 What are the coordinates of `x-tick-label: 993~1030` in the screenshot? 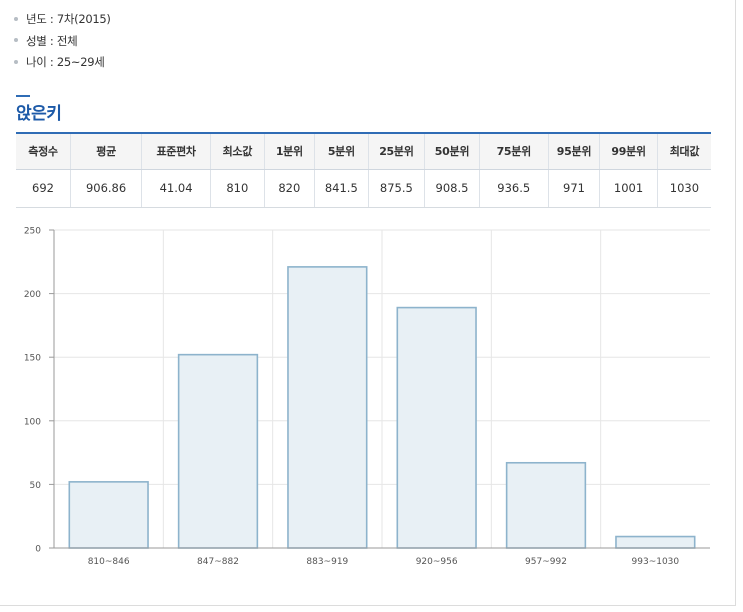 It's located at (656, 562).